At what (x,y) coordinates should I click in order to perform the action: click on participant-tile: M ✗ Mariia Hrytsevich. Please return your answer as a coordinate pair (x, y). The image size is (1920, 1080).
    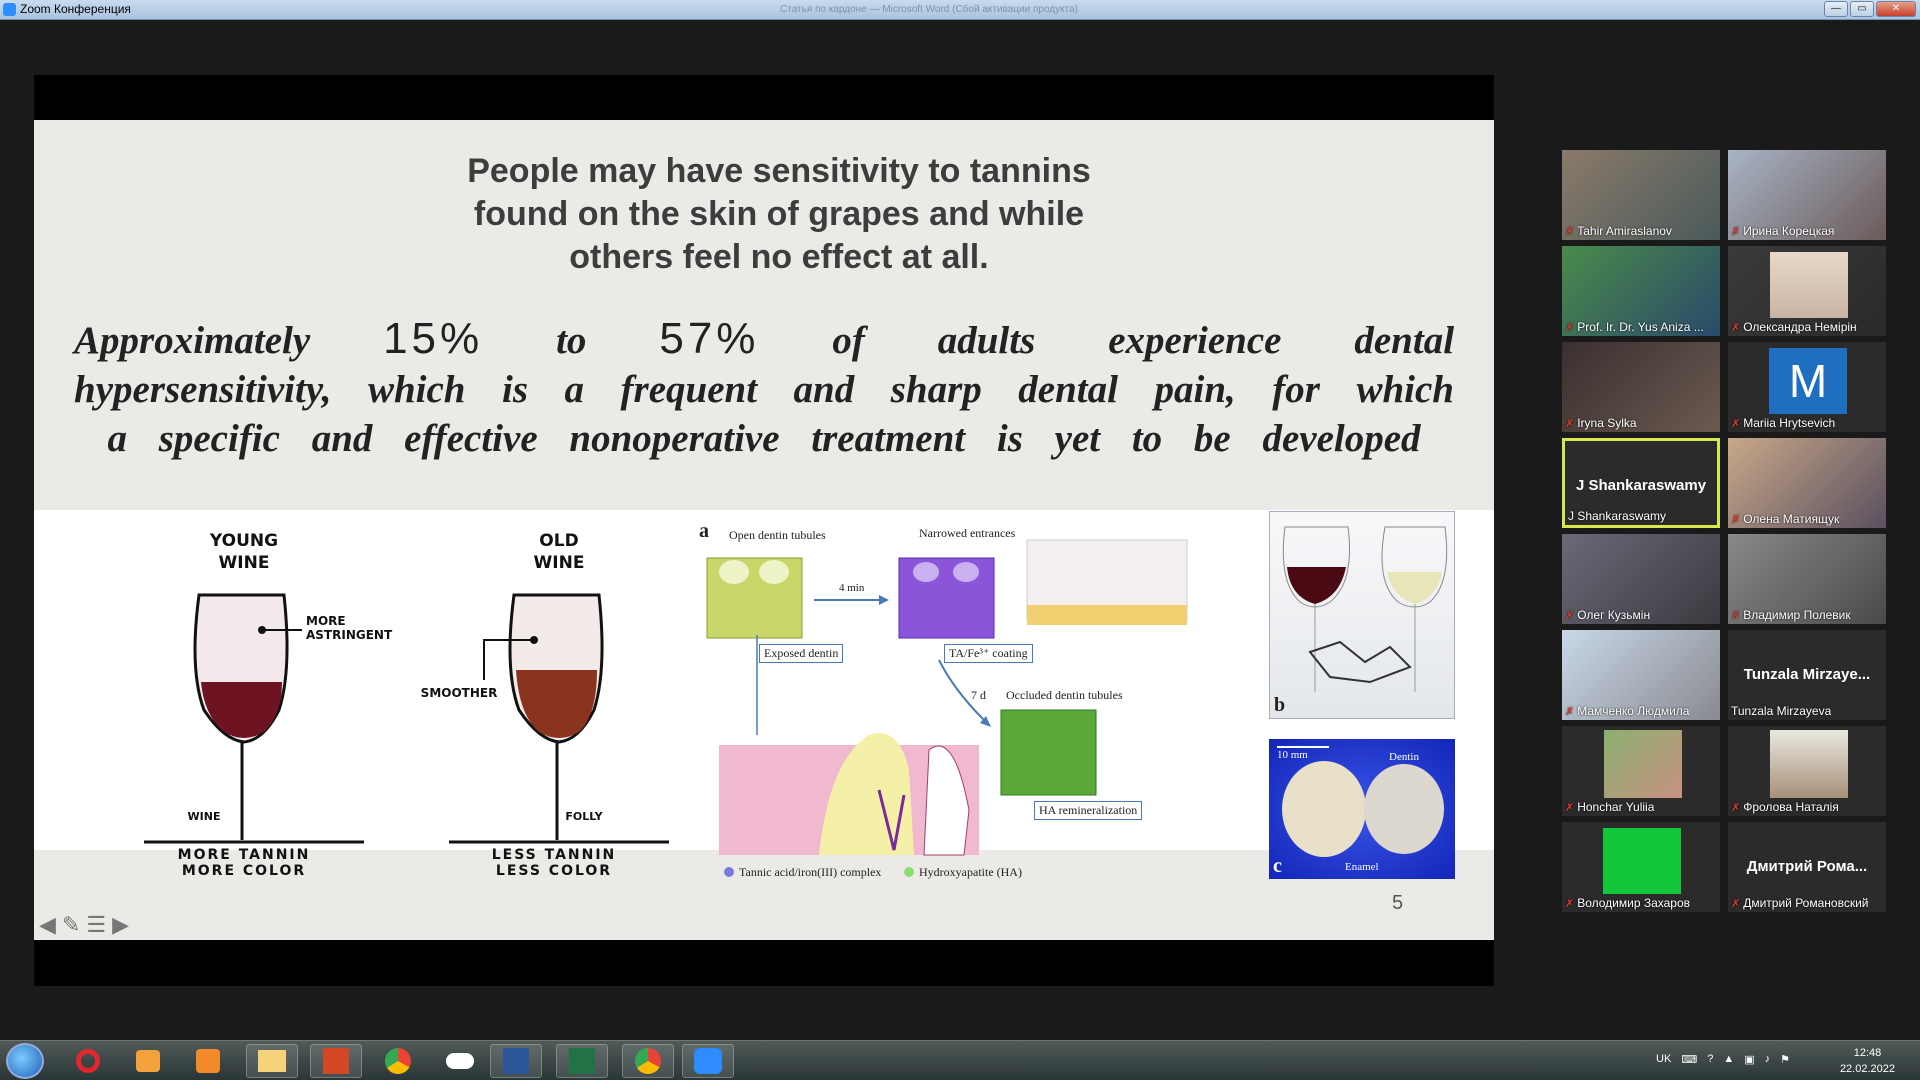
    Looking at the image, I should click on (1807, 387).